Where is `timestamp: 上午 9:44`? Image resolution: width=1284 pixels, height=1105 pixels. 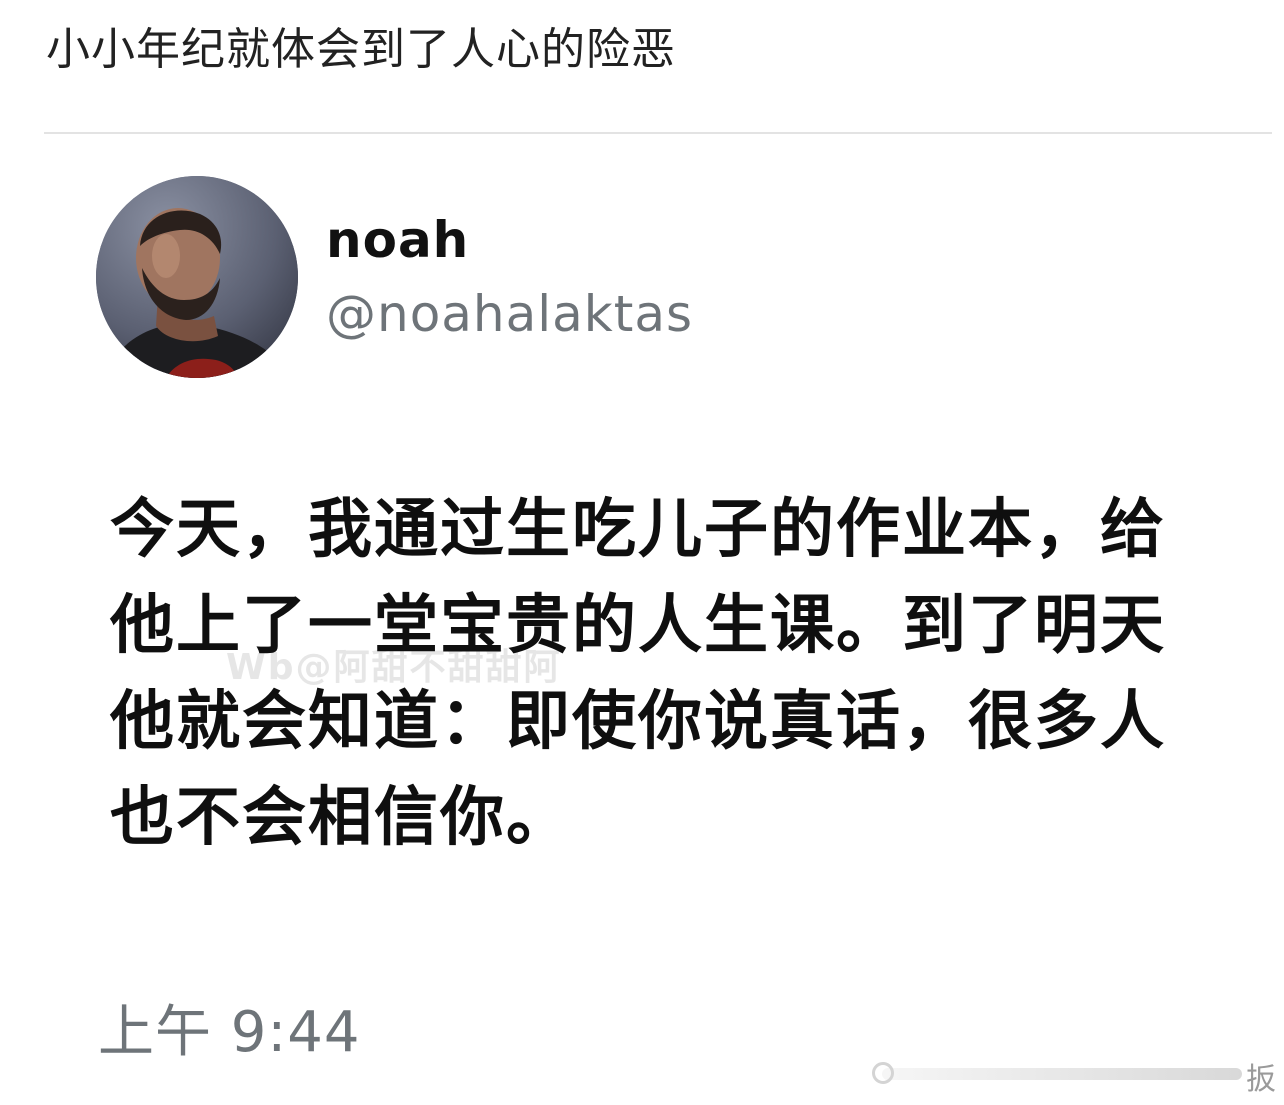 timestamp: 上午 9:44 is located at coordinates (229, 1032).